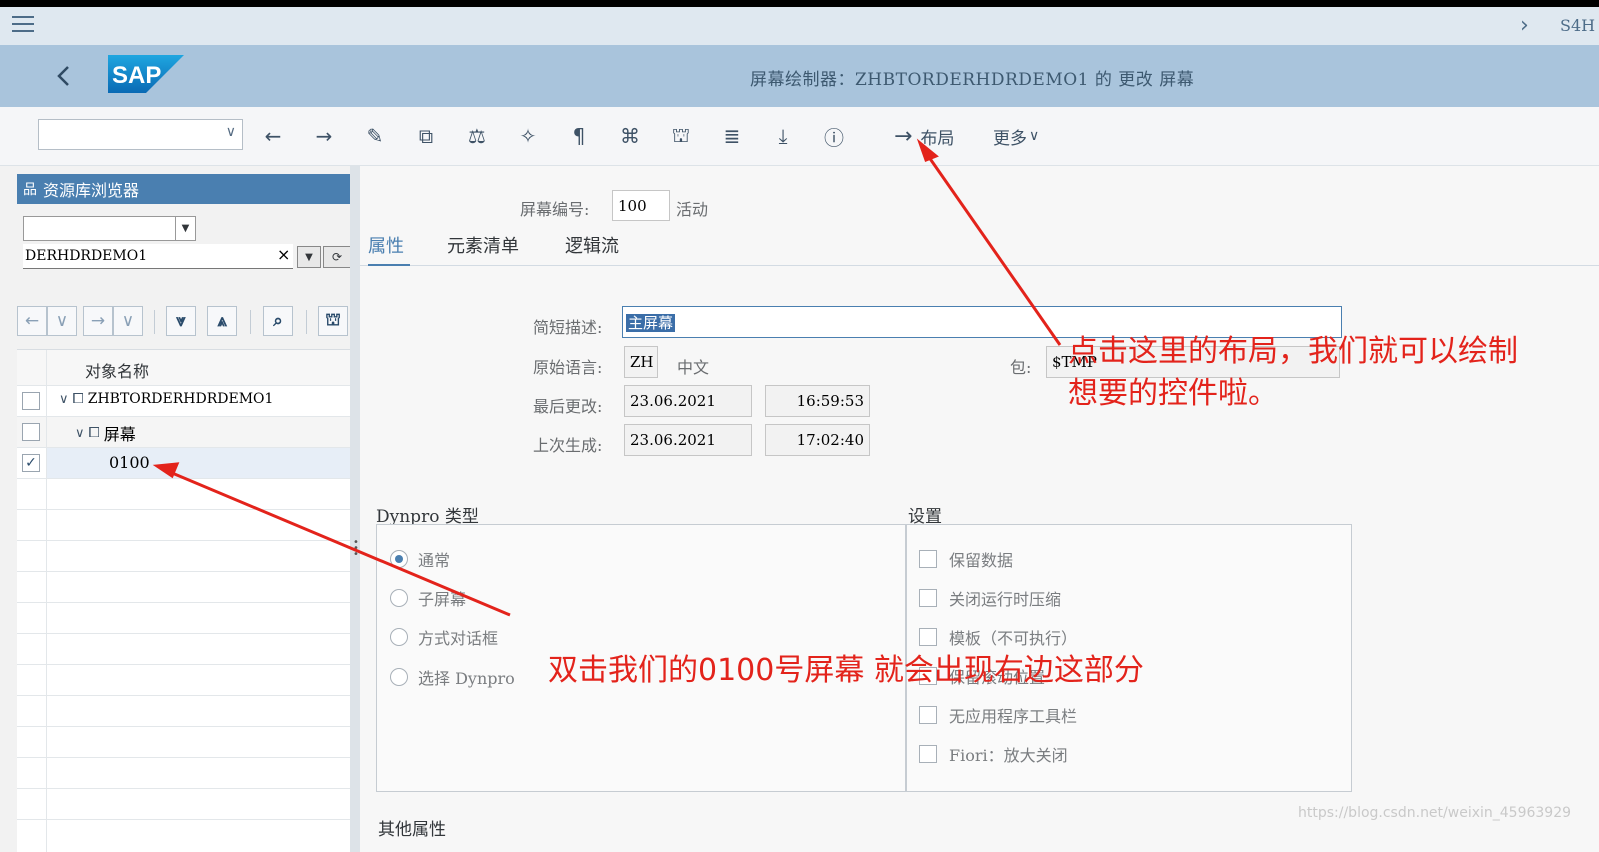 Image resolution: width=1599 pixels, height=852 pixels. What do you see at coordinates (1435, 813) in the screenshot?
I see `watermark: https://blog.csdn.net/weixin_45963929` at bounding box center [1435, 813].